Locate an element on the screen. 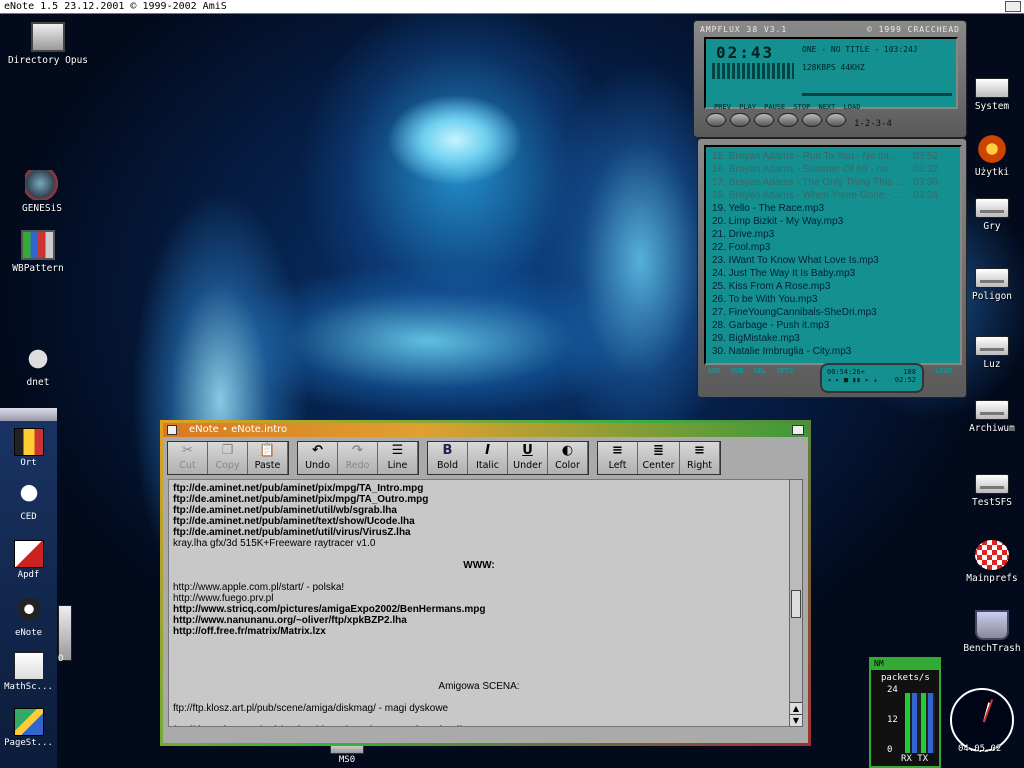 Image resolution: width=1024 pixels, height=768 pixels. playlist-item: 30. Natalie Imbruglia - City.mp3 is located at coordinates (836, 352).